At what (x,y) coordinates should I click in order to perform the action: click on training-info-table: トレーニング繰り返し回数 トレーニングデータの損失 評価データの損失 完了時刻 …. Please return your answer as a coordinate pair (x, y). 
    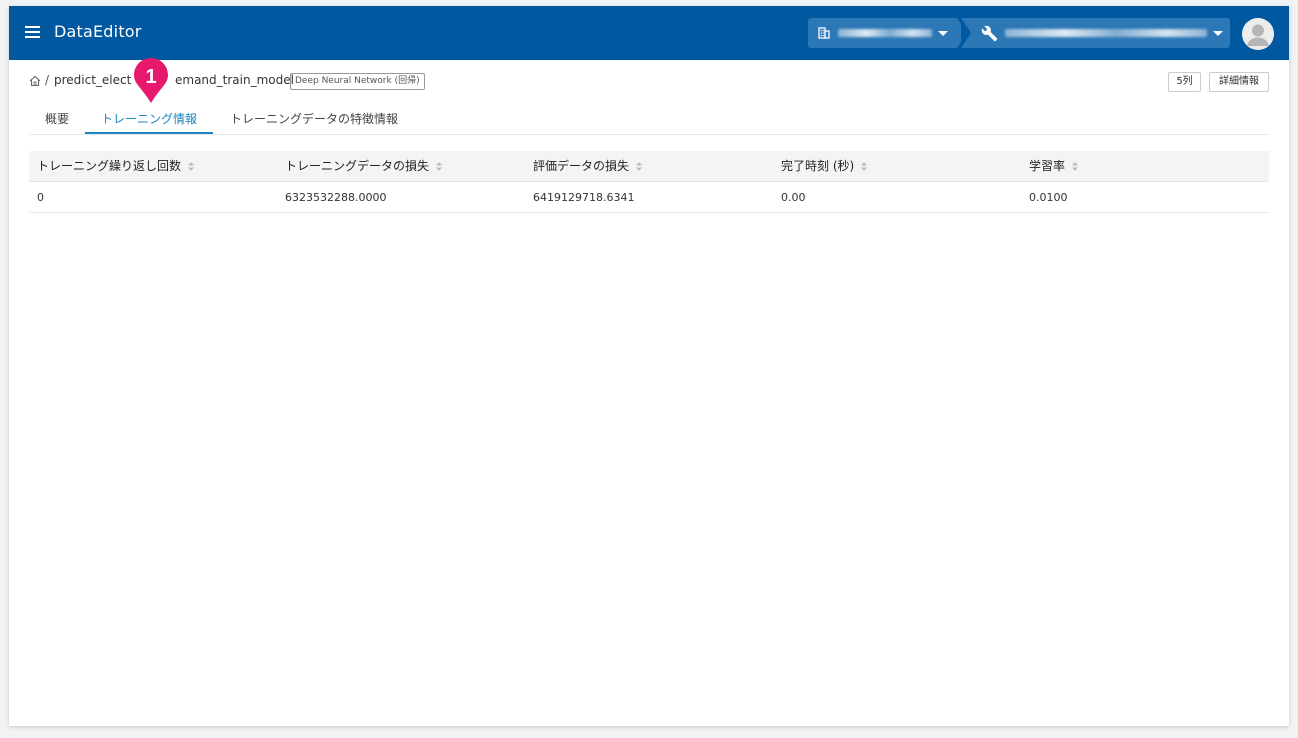
    Looking at the image, I should click on (649, 182).